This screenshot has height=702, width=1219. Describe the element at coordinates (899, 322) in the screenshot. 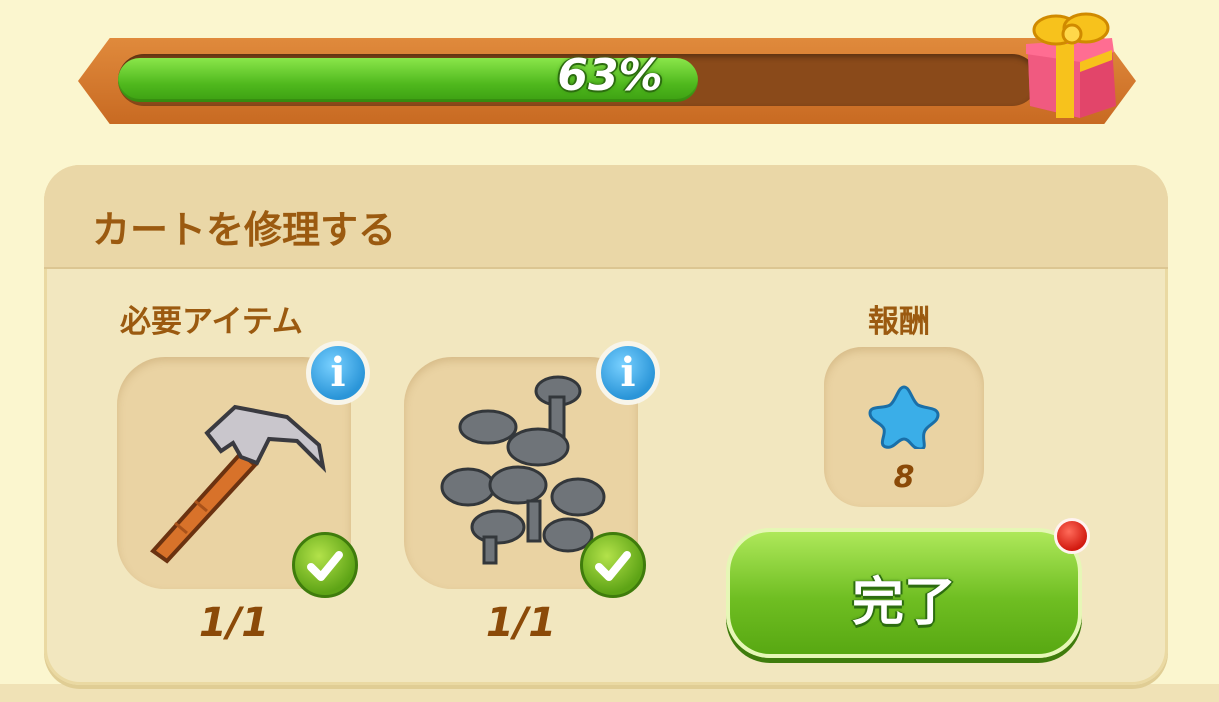

I see `reward-label: 報酬` at that location.